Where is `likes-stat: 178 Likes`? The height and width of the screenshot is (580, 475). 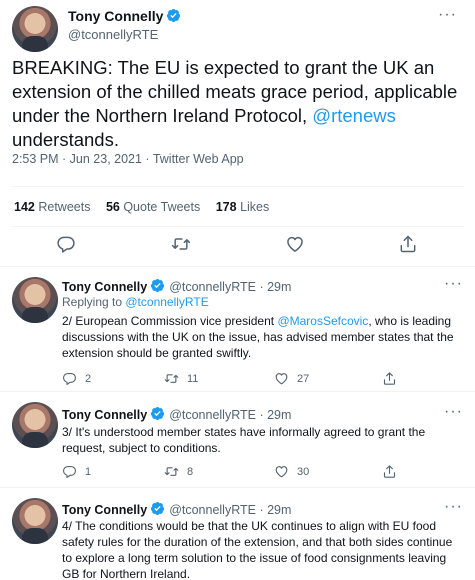
likes-stat: 178 Likes is located at coordinates (243, 207).